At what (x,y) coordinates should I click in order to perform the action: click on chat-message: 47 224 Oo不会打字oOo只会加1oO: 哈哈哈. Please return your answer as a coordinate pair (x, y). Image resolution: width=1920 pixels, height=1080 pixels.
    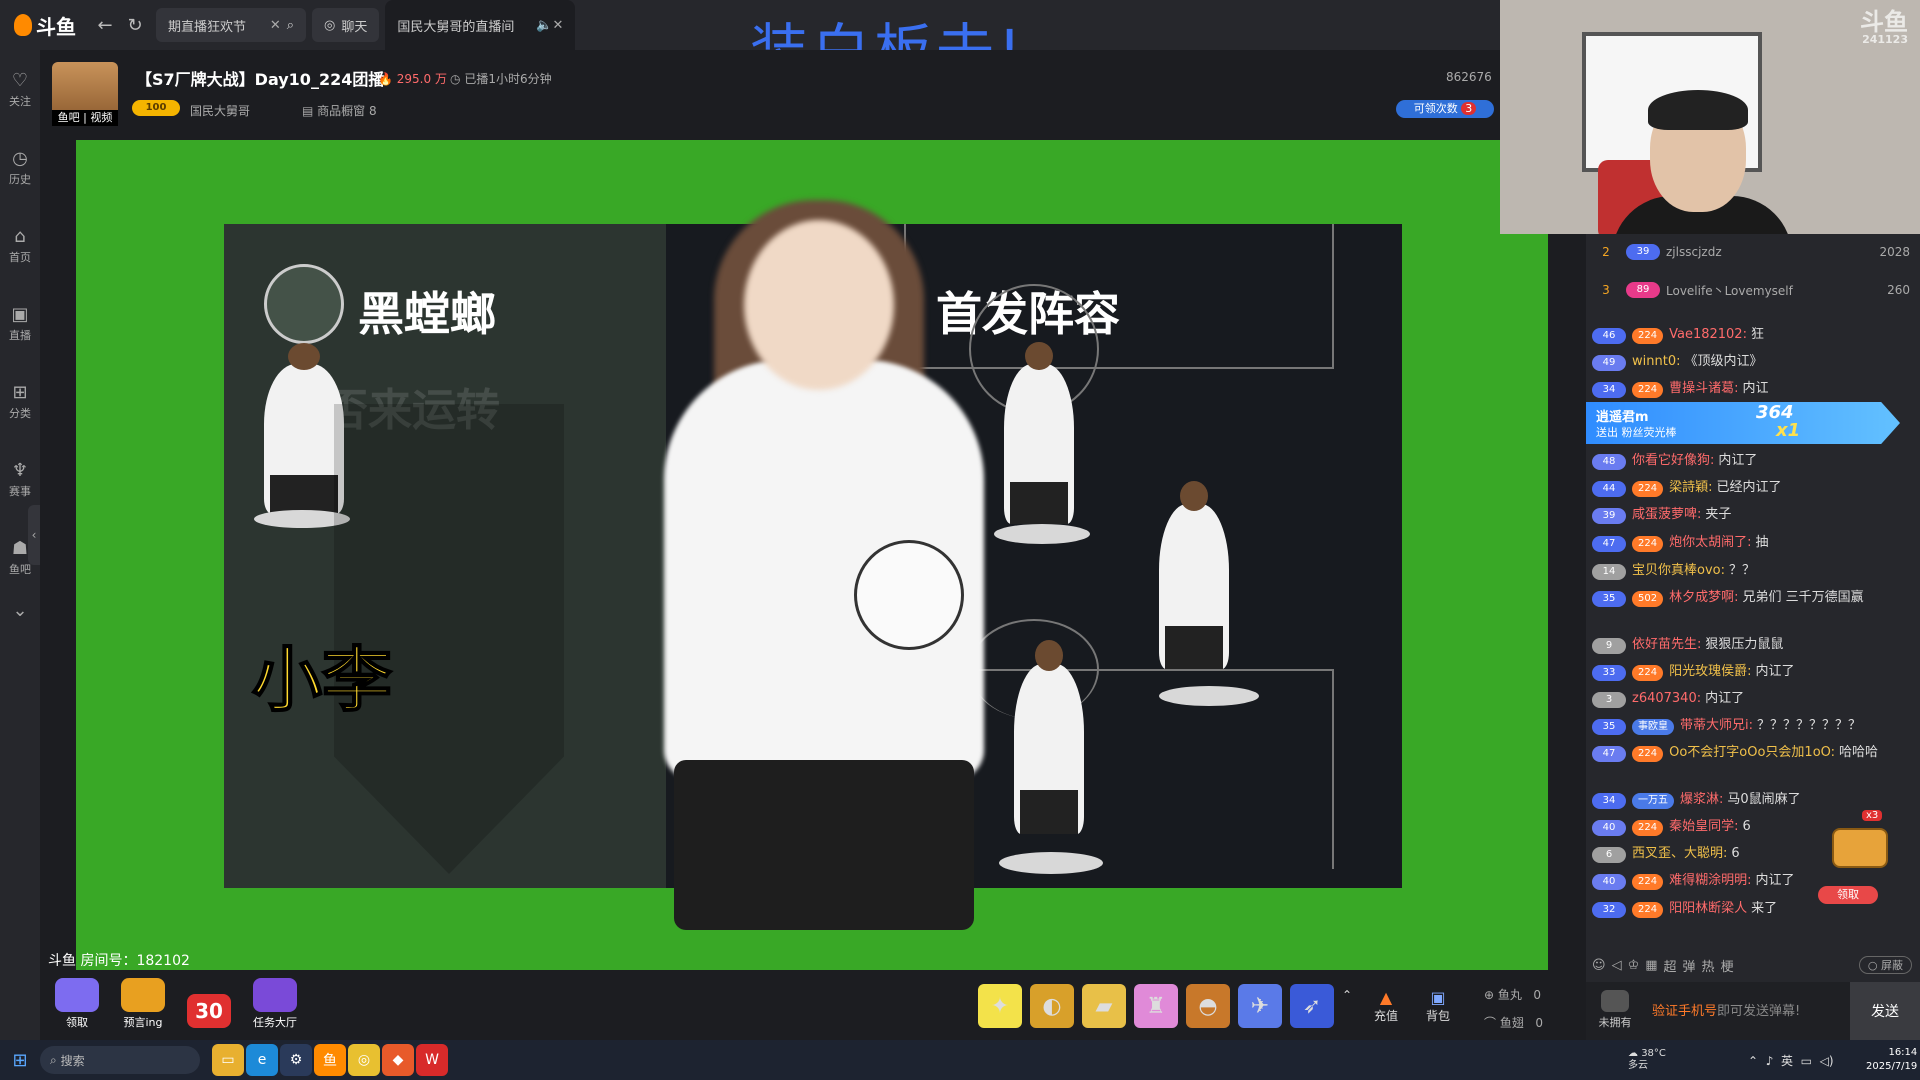
    Looking at the image, I should click on (1752, 753).